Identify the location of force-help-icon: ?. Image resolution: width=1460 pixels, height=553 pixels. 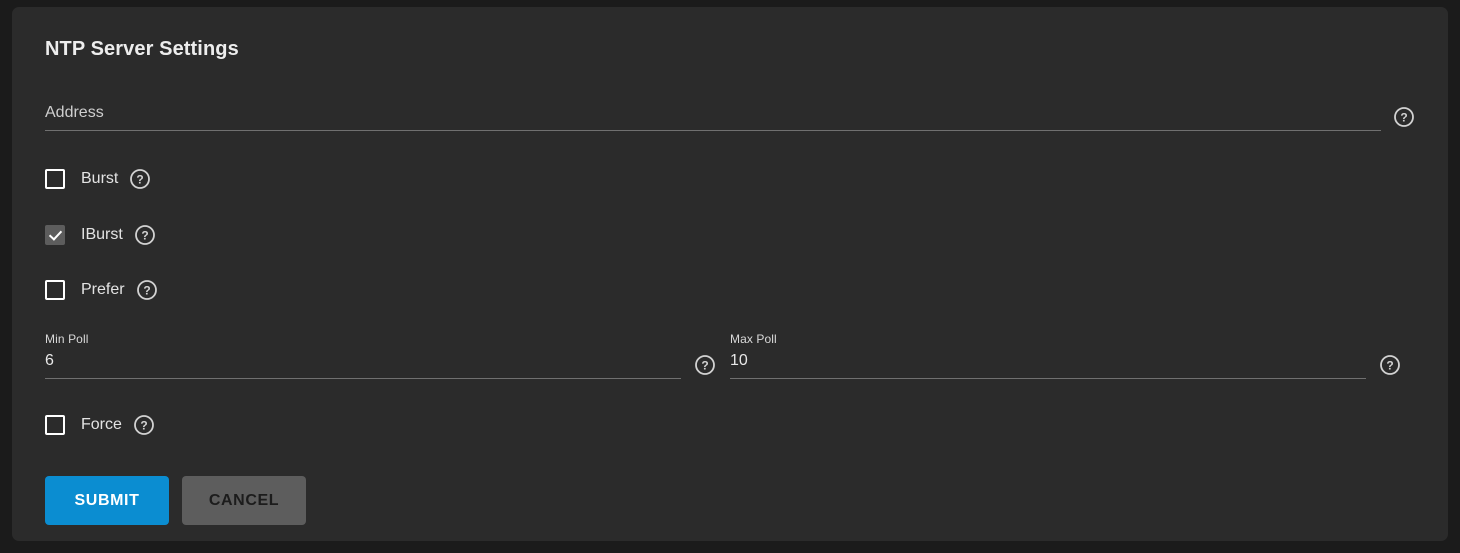
(144, 425).